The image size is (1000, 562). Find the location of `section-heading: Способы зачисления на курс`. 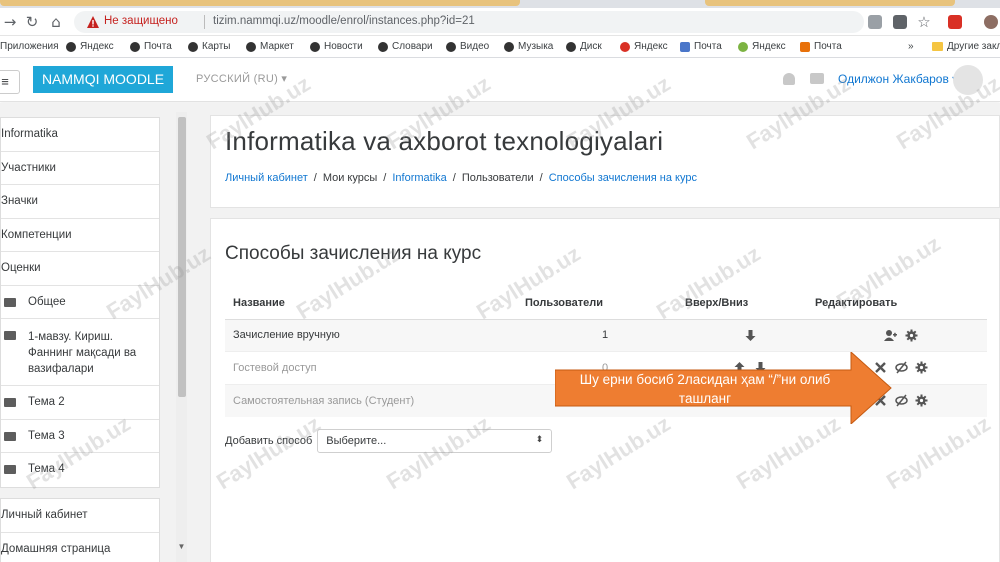

section-heading: Способы зачисления на курс is located at coordinates (353, 253).